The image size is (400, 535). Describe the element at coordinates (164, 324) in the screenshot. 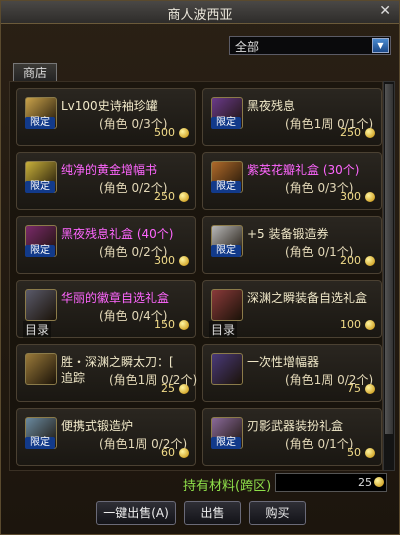

I see `item-price: 150` at that location.